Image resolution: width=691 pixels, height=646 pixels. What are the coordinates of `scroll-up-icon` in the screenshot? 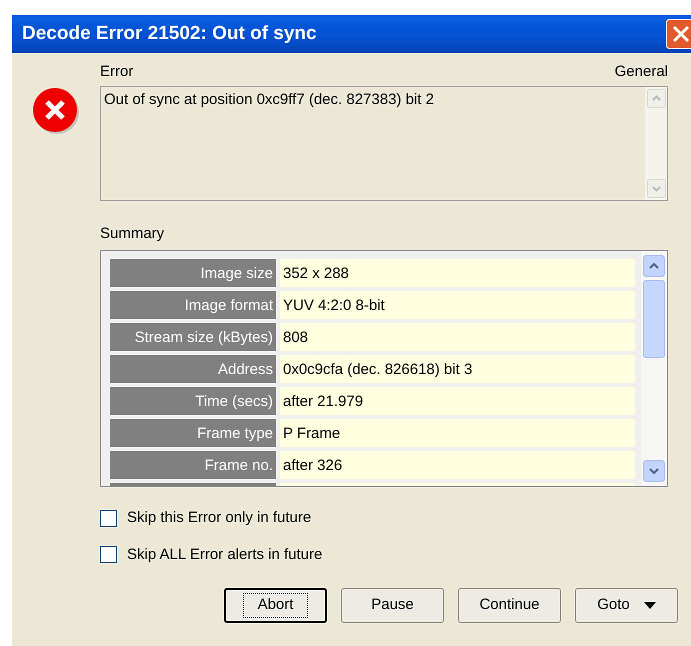 It's located at (654, 266).